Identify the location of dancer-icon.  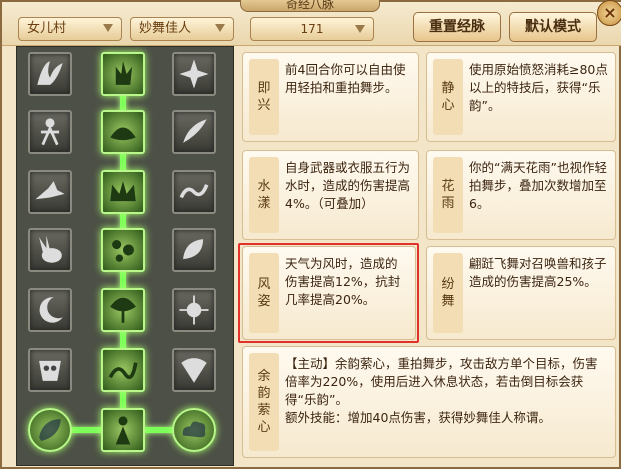
(50, 132).